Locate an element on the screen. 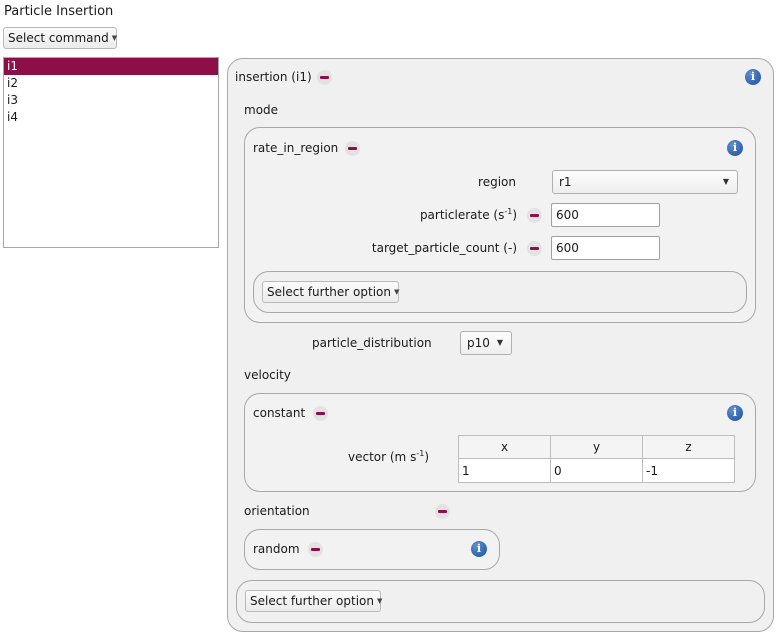 The width and height of the screenshot is (779, 636). region-select: r1 ▼ is located at coordinates (645, 182).